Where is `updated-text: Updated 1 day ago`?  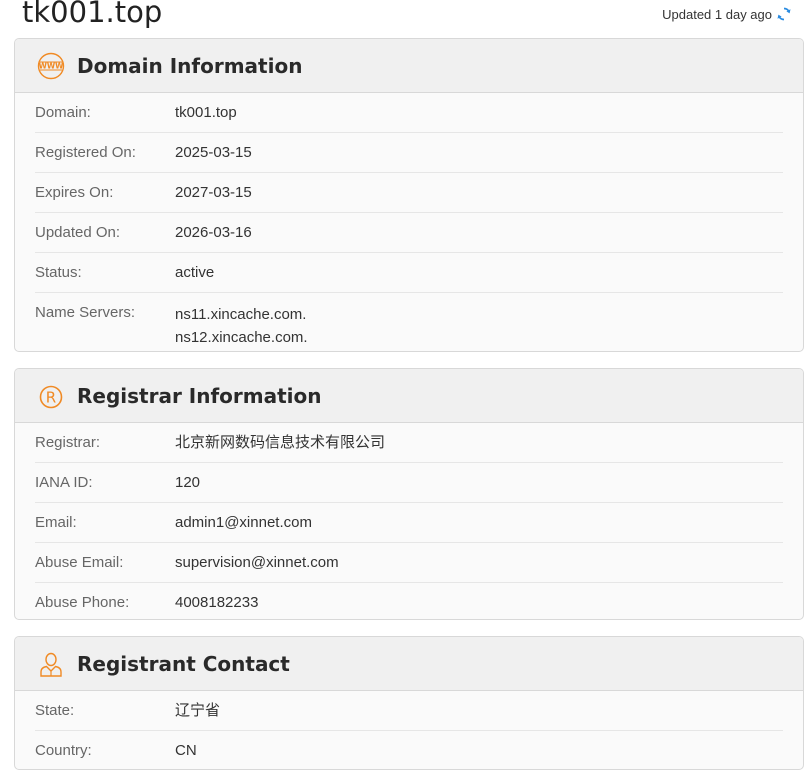
updated-text: Updated 1 day ago is located at coordinates (717, 14).